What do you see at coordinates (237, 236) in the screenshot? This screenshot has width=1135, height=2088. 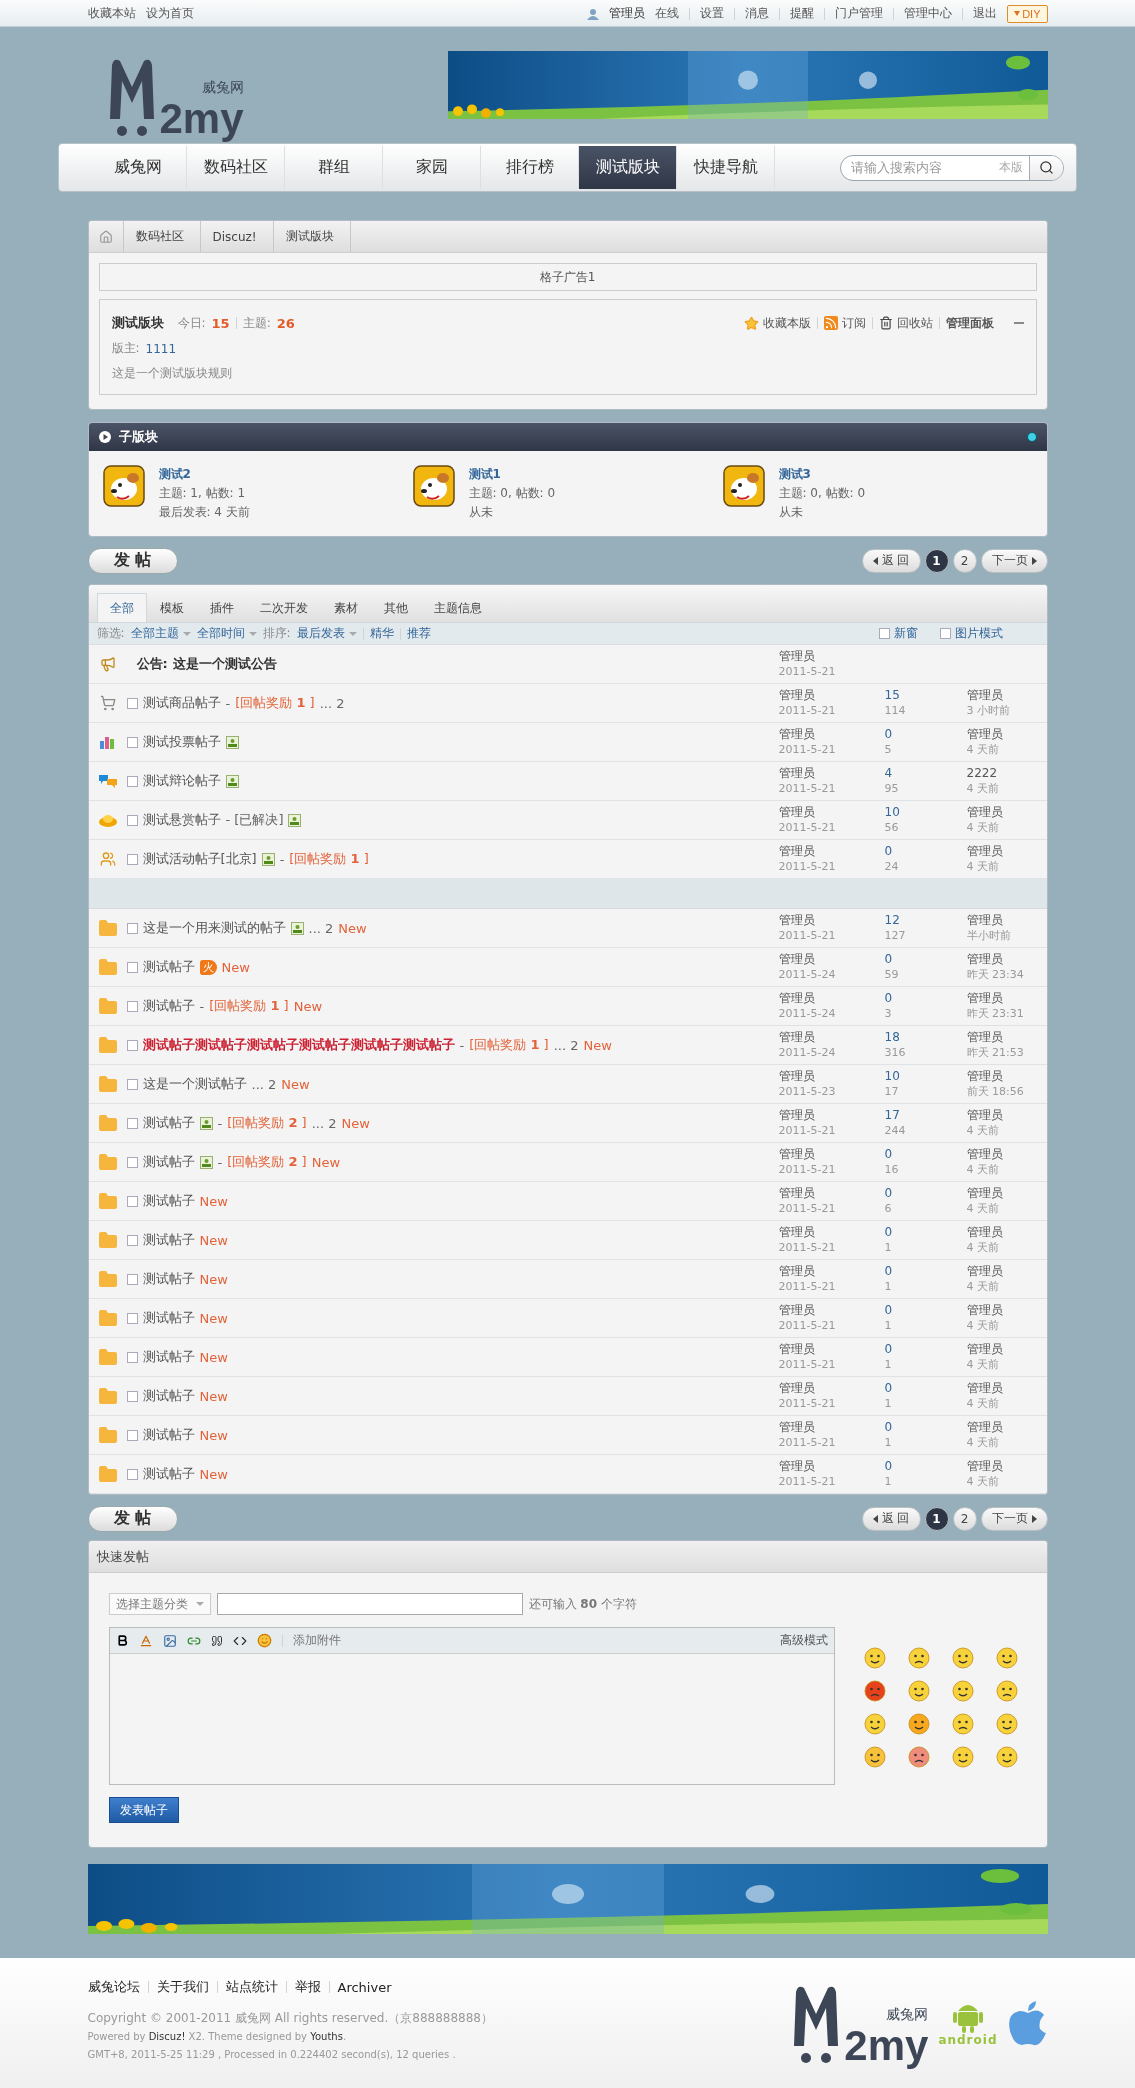 I see `breadcrumb-link: Discuz!` at bounding box center [237, 236].